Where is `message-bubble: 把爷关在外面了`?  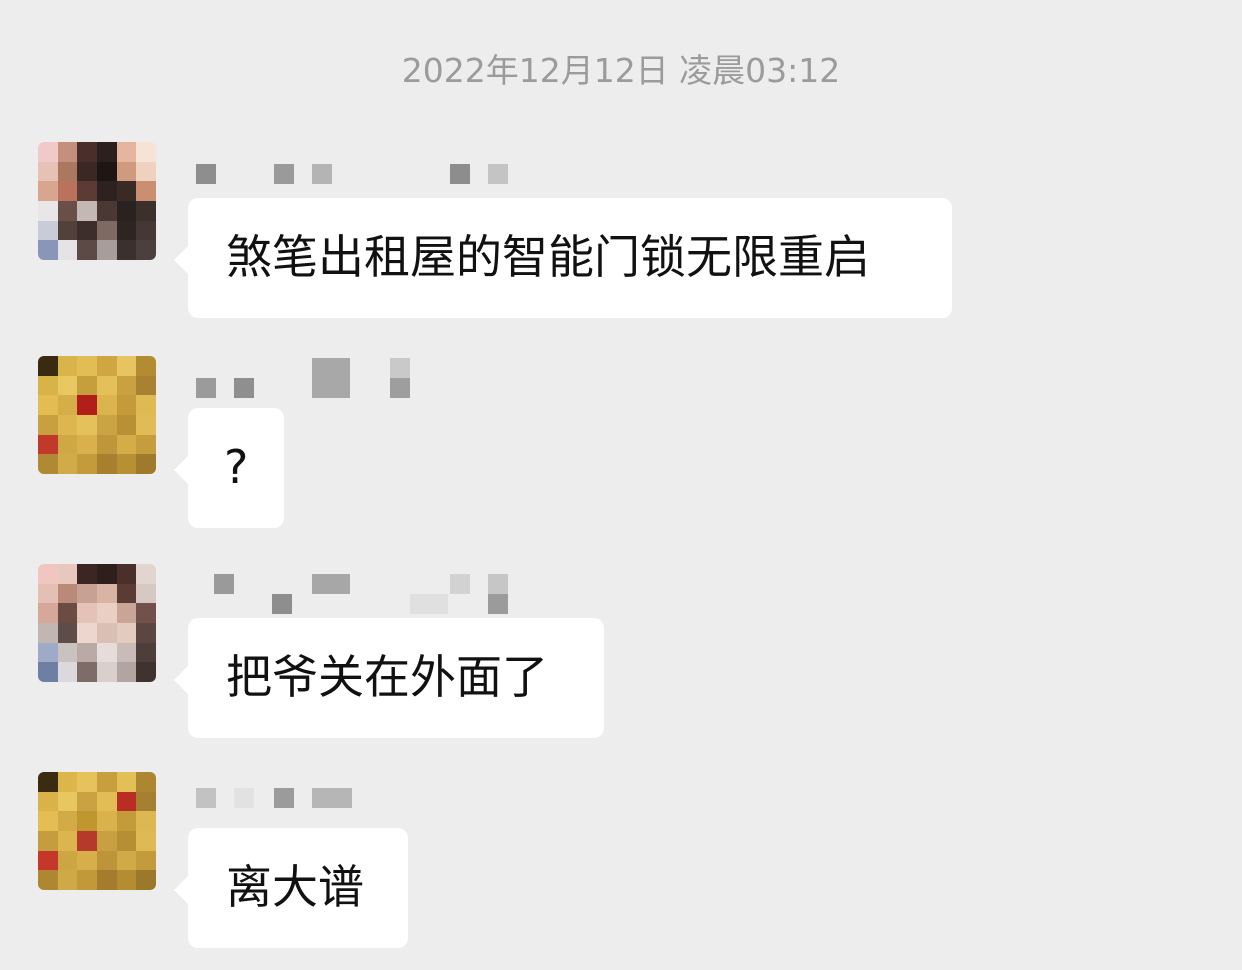 message-bubble: 把爷关在外面了 is located at coordinates (389, 678).